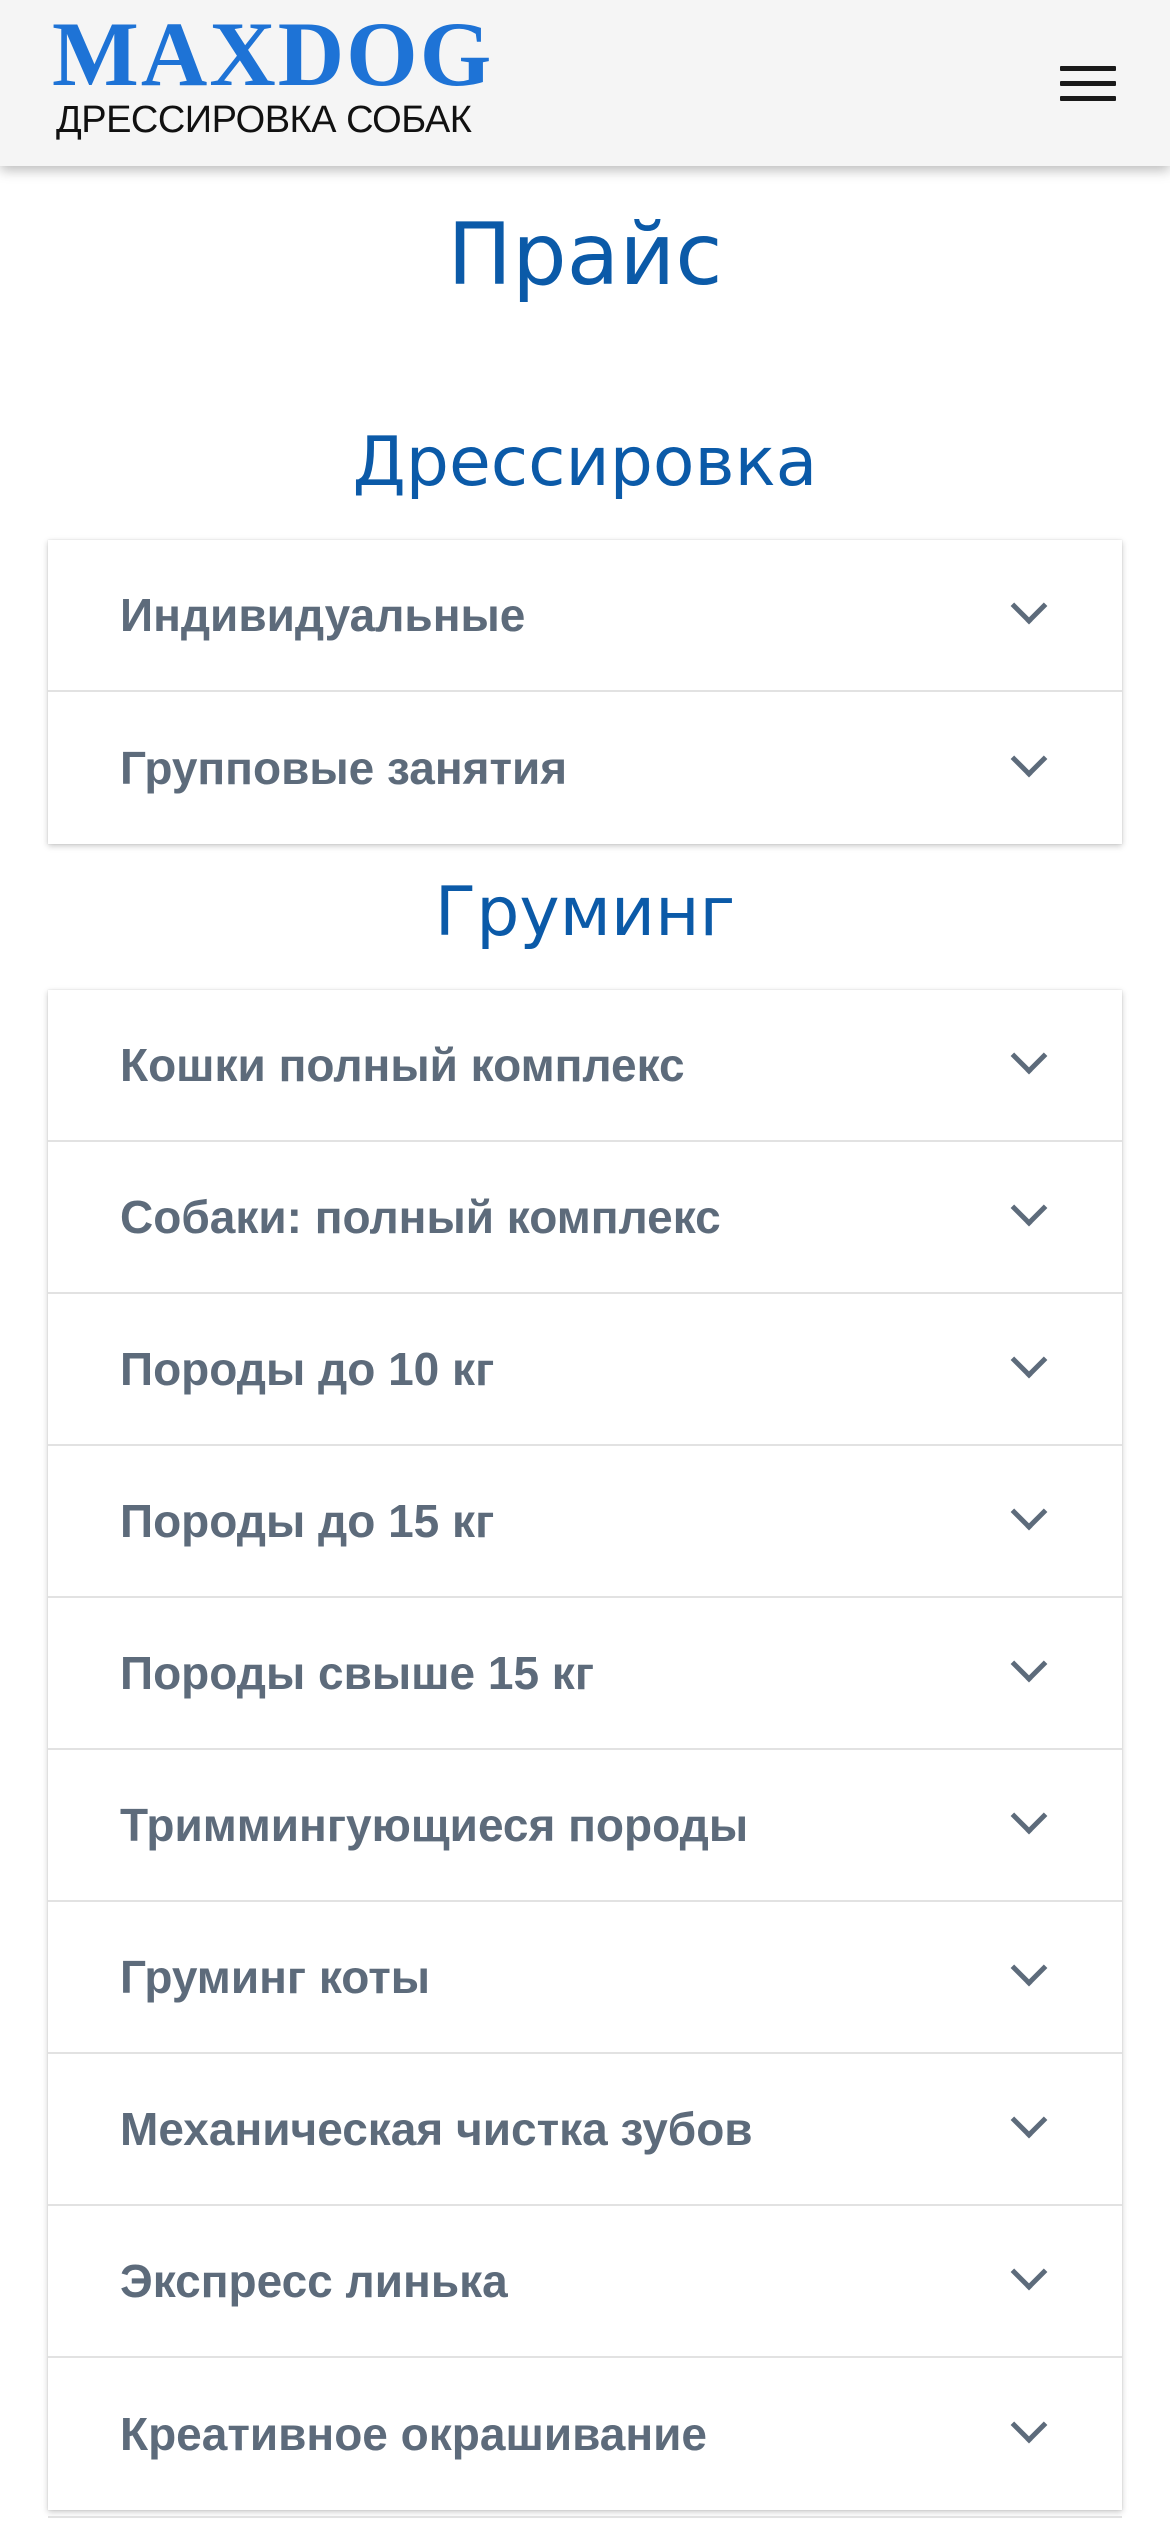 The image size is (1170, 2532). What do you see at coordinates (585, 83) in the screenshot?
I see `site-header: MAXDOG ДРЕССИРОВКА СОБАК` at bounding box center [585, 83].